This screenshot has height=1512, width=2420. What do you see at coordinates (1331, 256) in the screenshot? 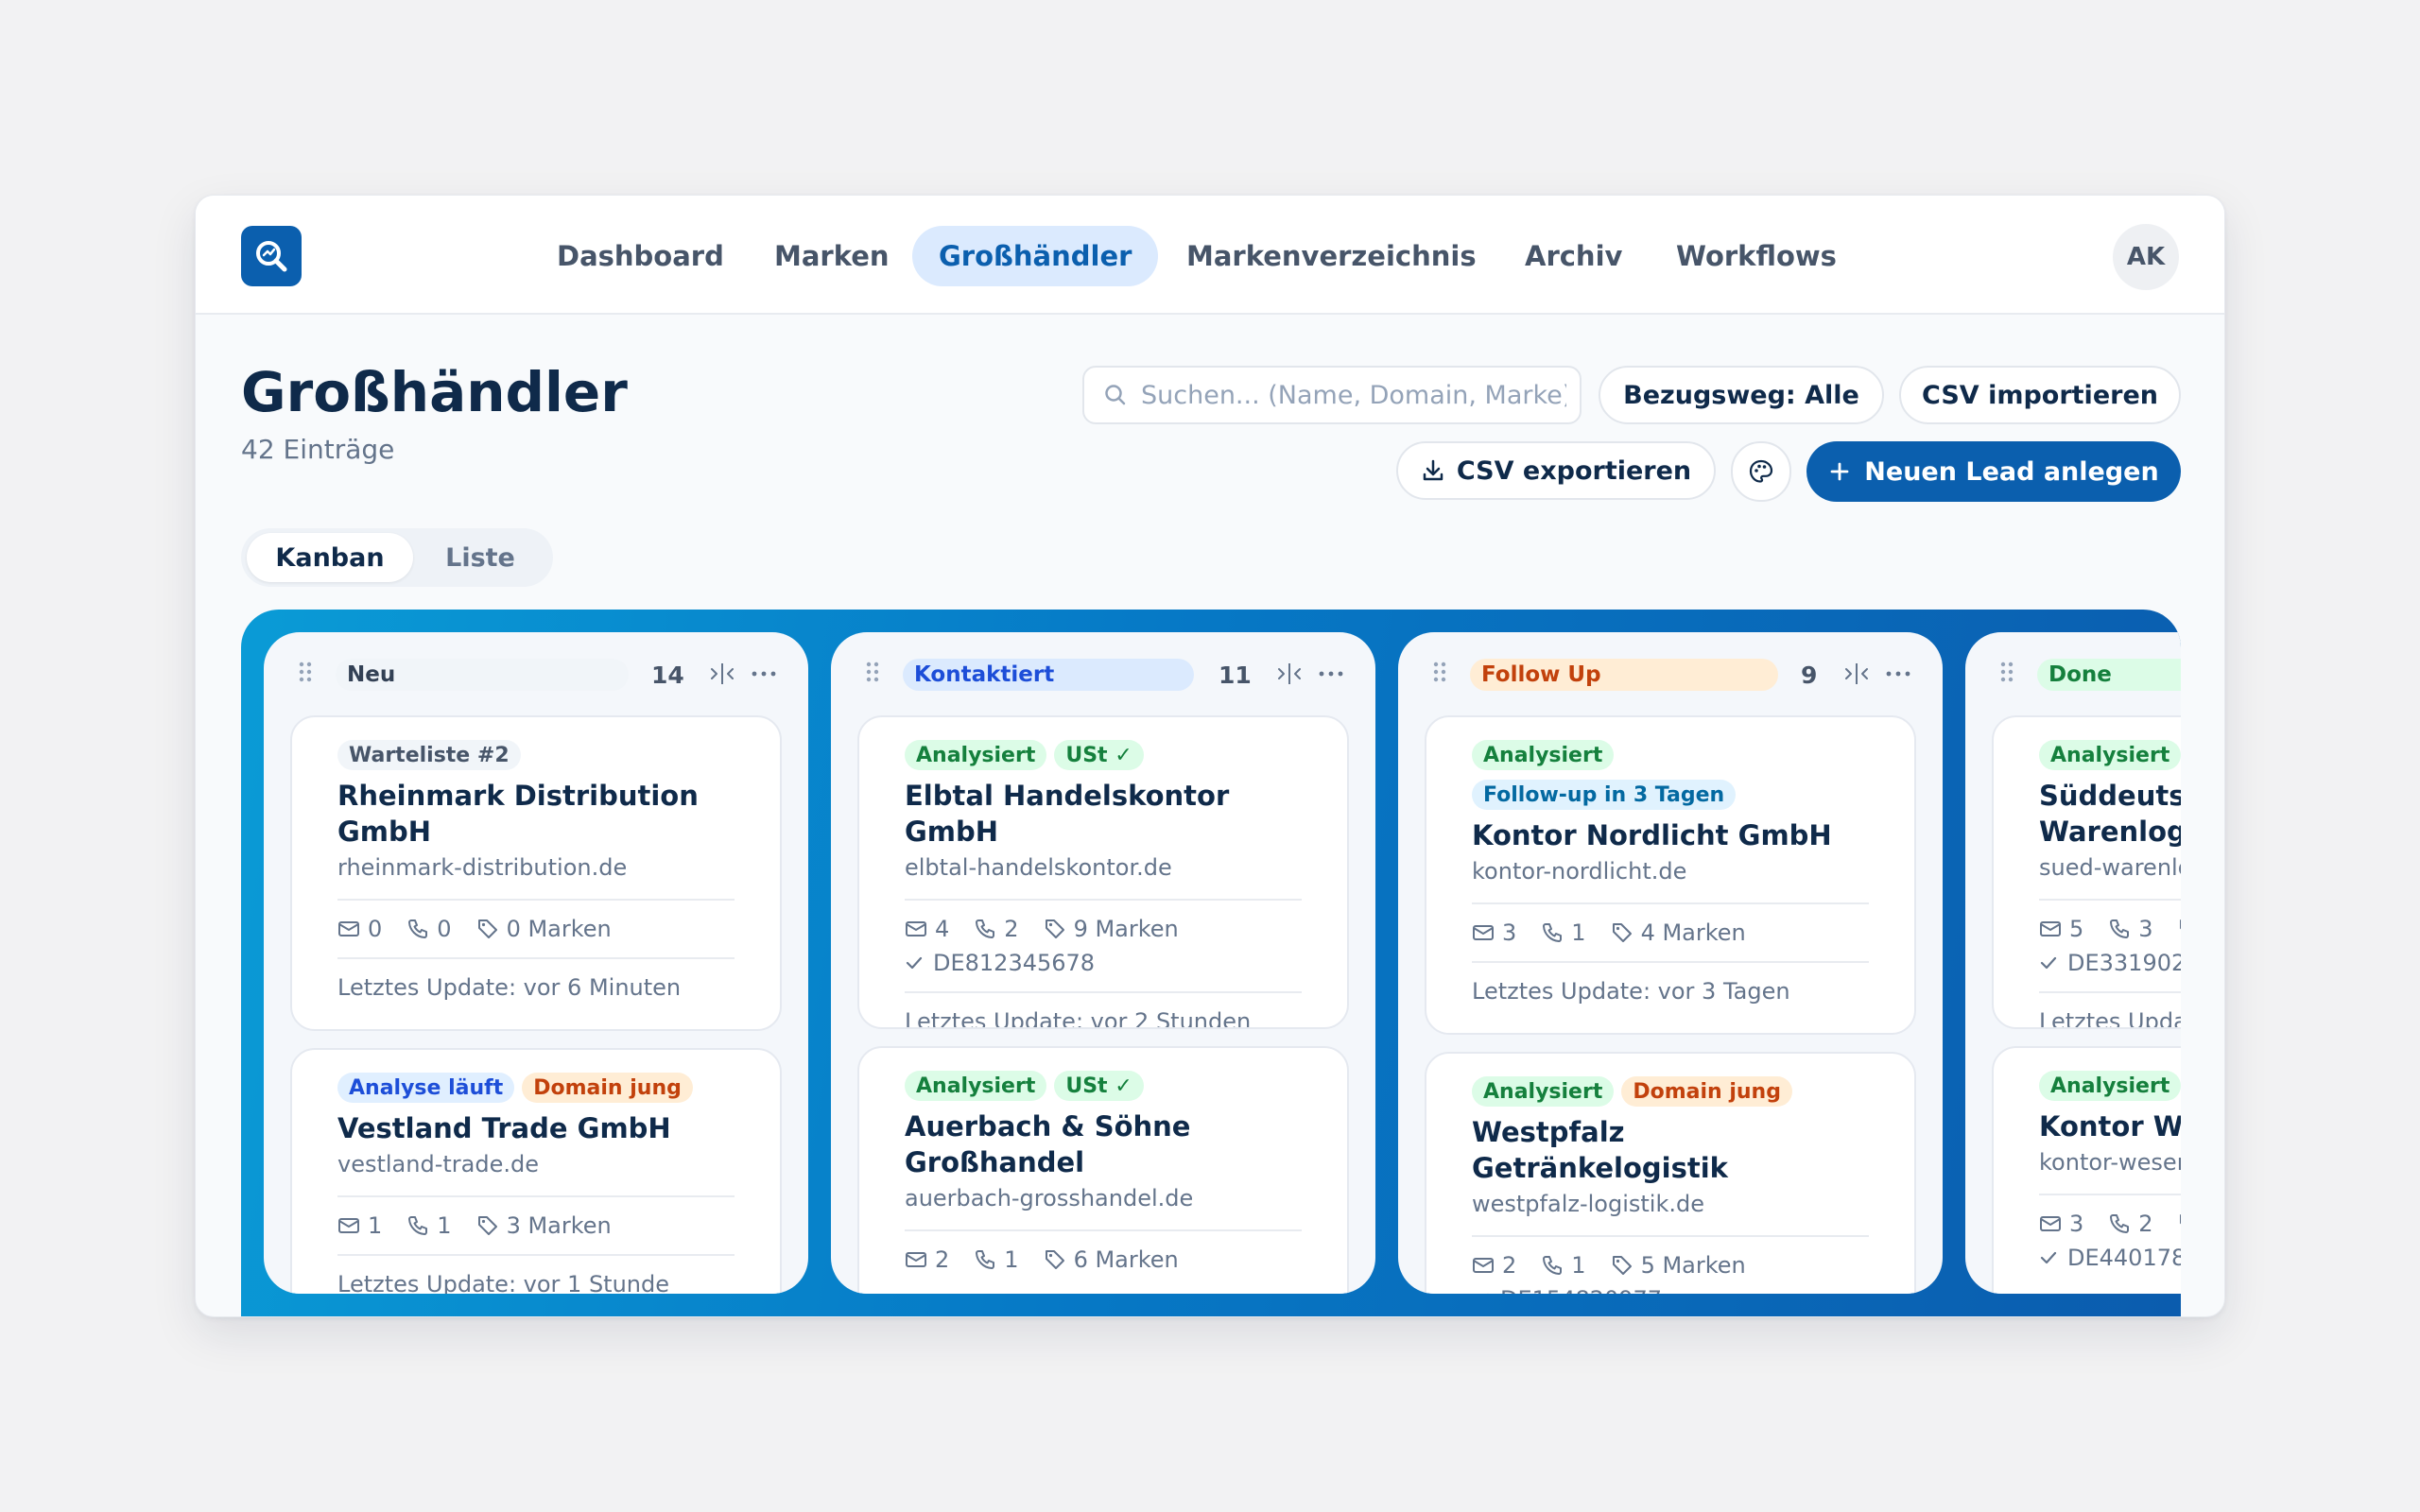
I see `nav-markenverzeichnis: Markenverzeichnis` at bounding box center [1331, 256].